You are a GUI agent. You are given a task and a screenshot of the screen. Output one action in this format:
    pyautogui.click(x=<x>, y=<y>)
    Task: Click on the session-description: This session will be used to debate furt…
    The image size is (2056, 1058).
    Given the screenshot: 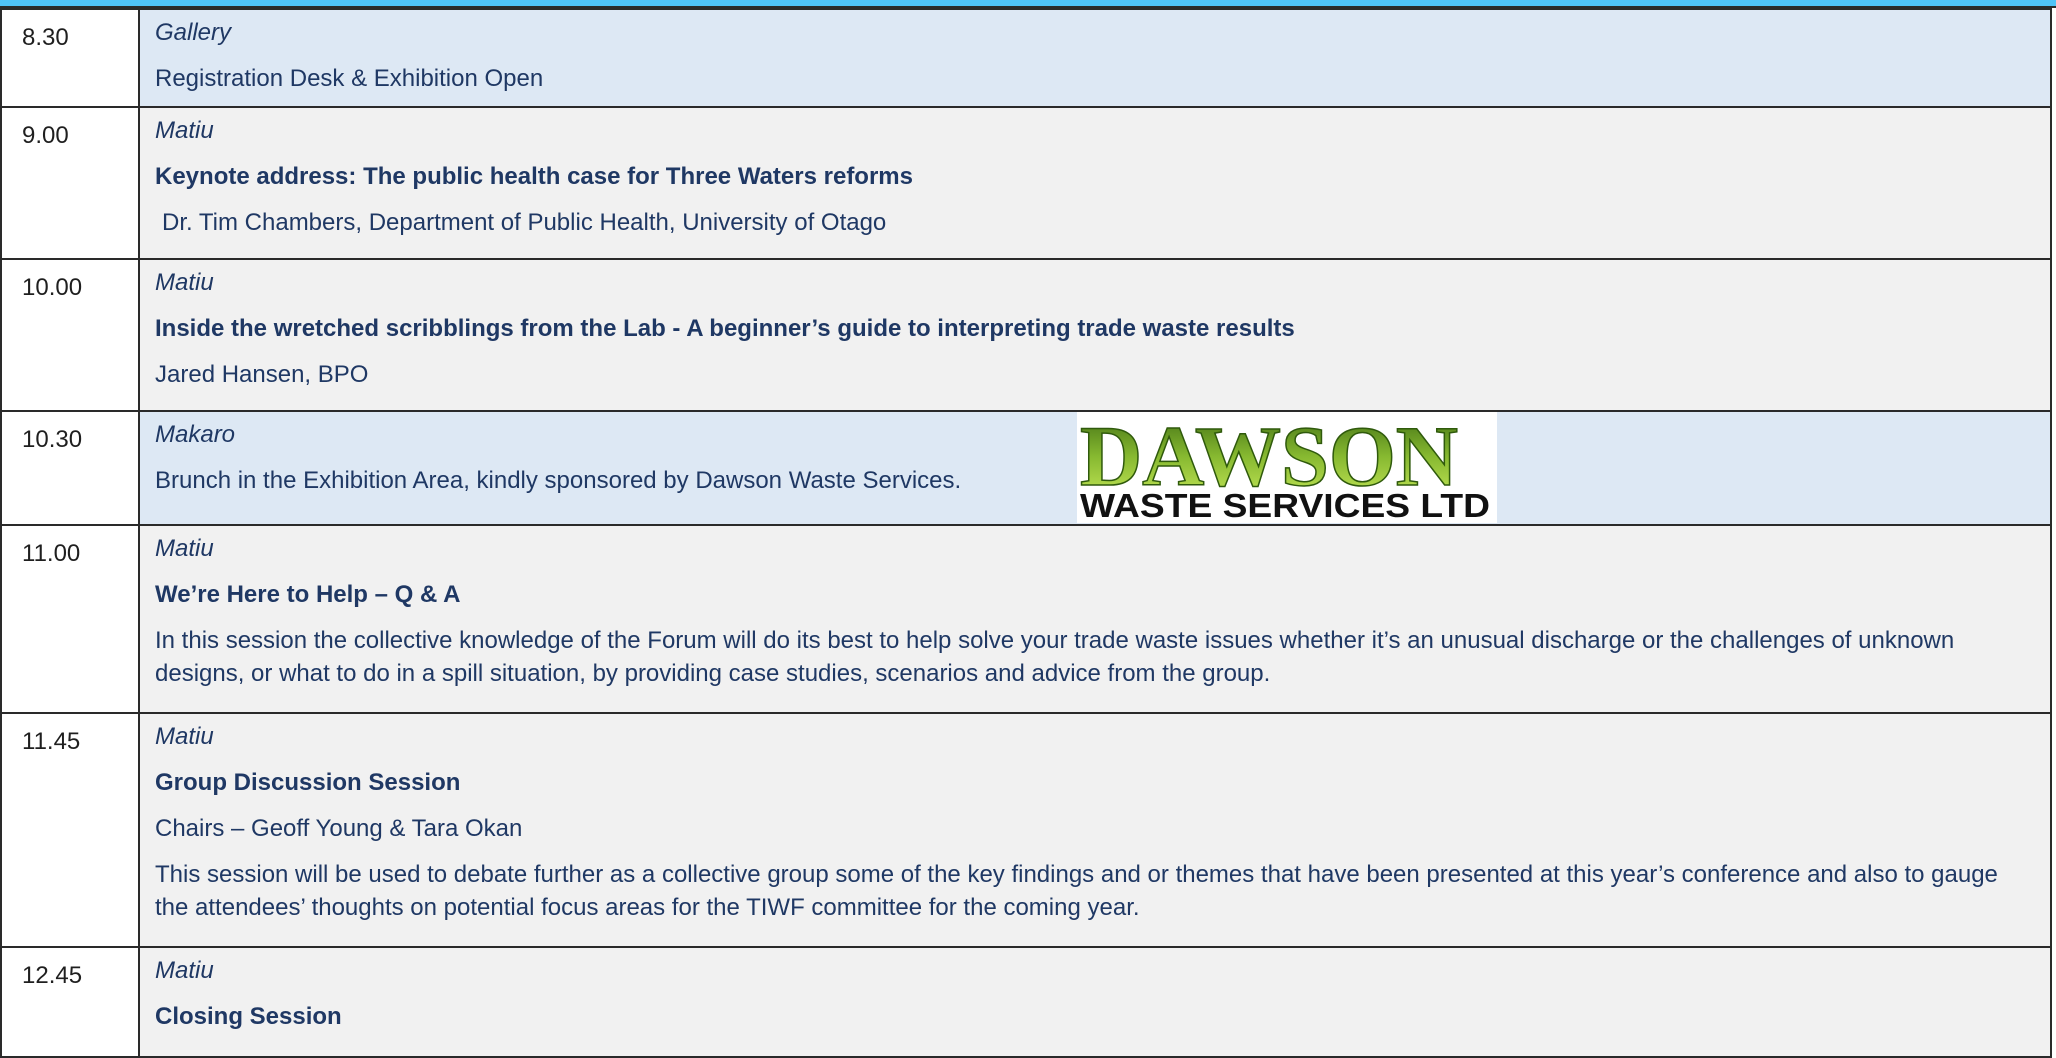 What is the action you would take?
    pyautogui.click(x=1076, y=891)
    